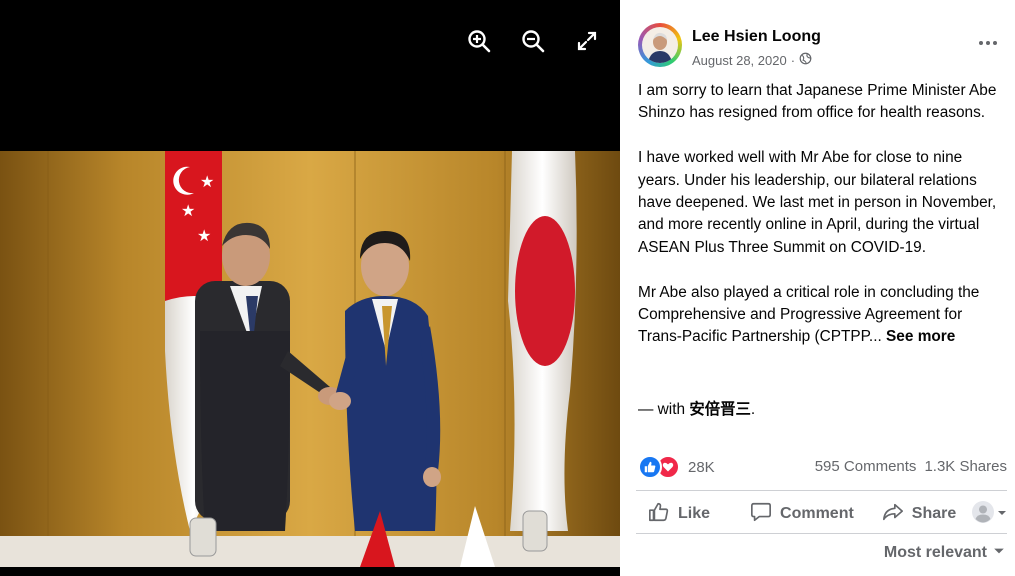 Image resolution: width=1015 pixels, height=576 pixels. I want to click on profile-selector, so click(989, 514).